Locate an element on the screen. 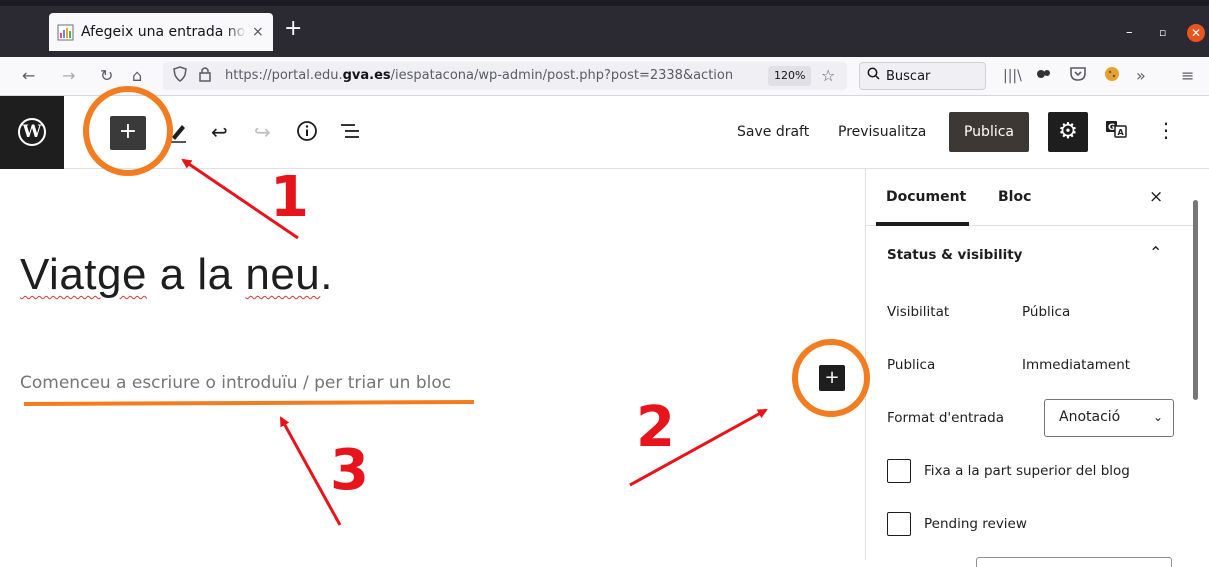  menu-icon: ≡ is located at coordinates (1187, 76).